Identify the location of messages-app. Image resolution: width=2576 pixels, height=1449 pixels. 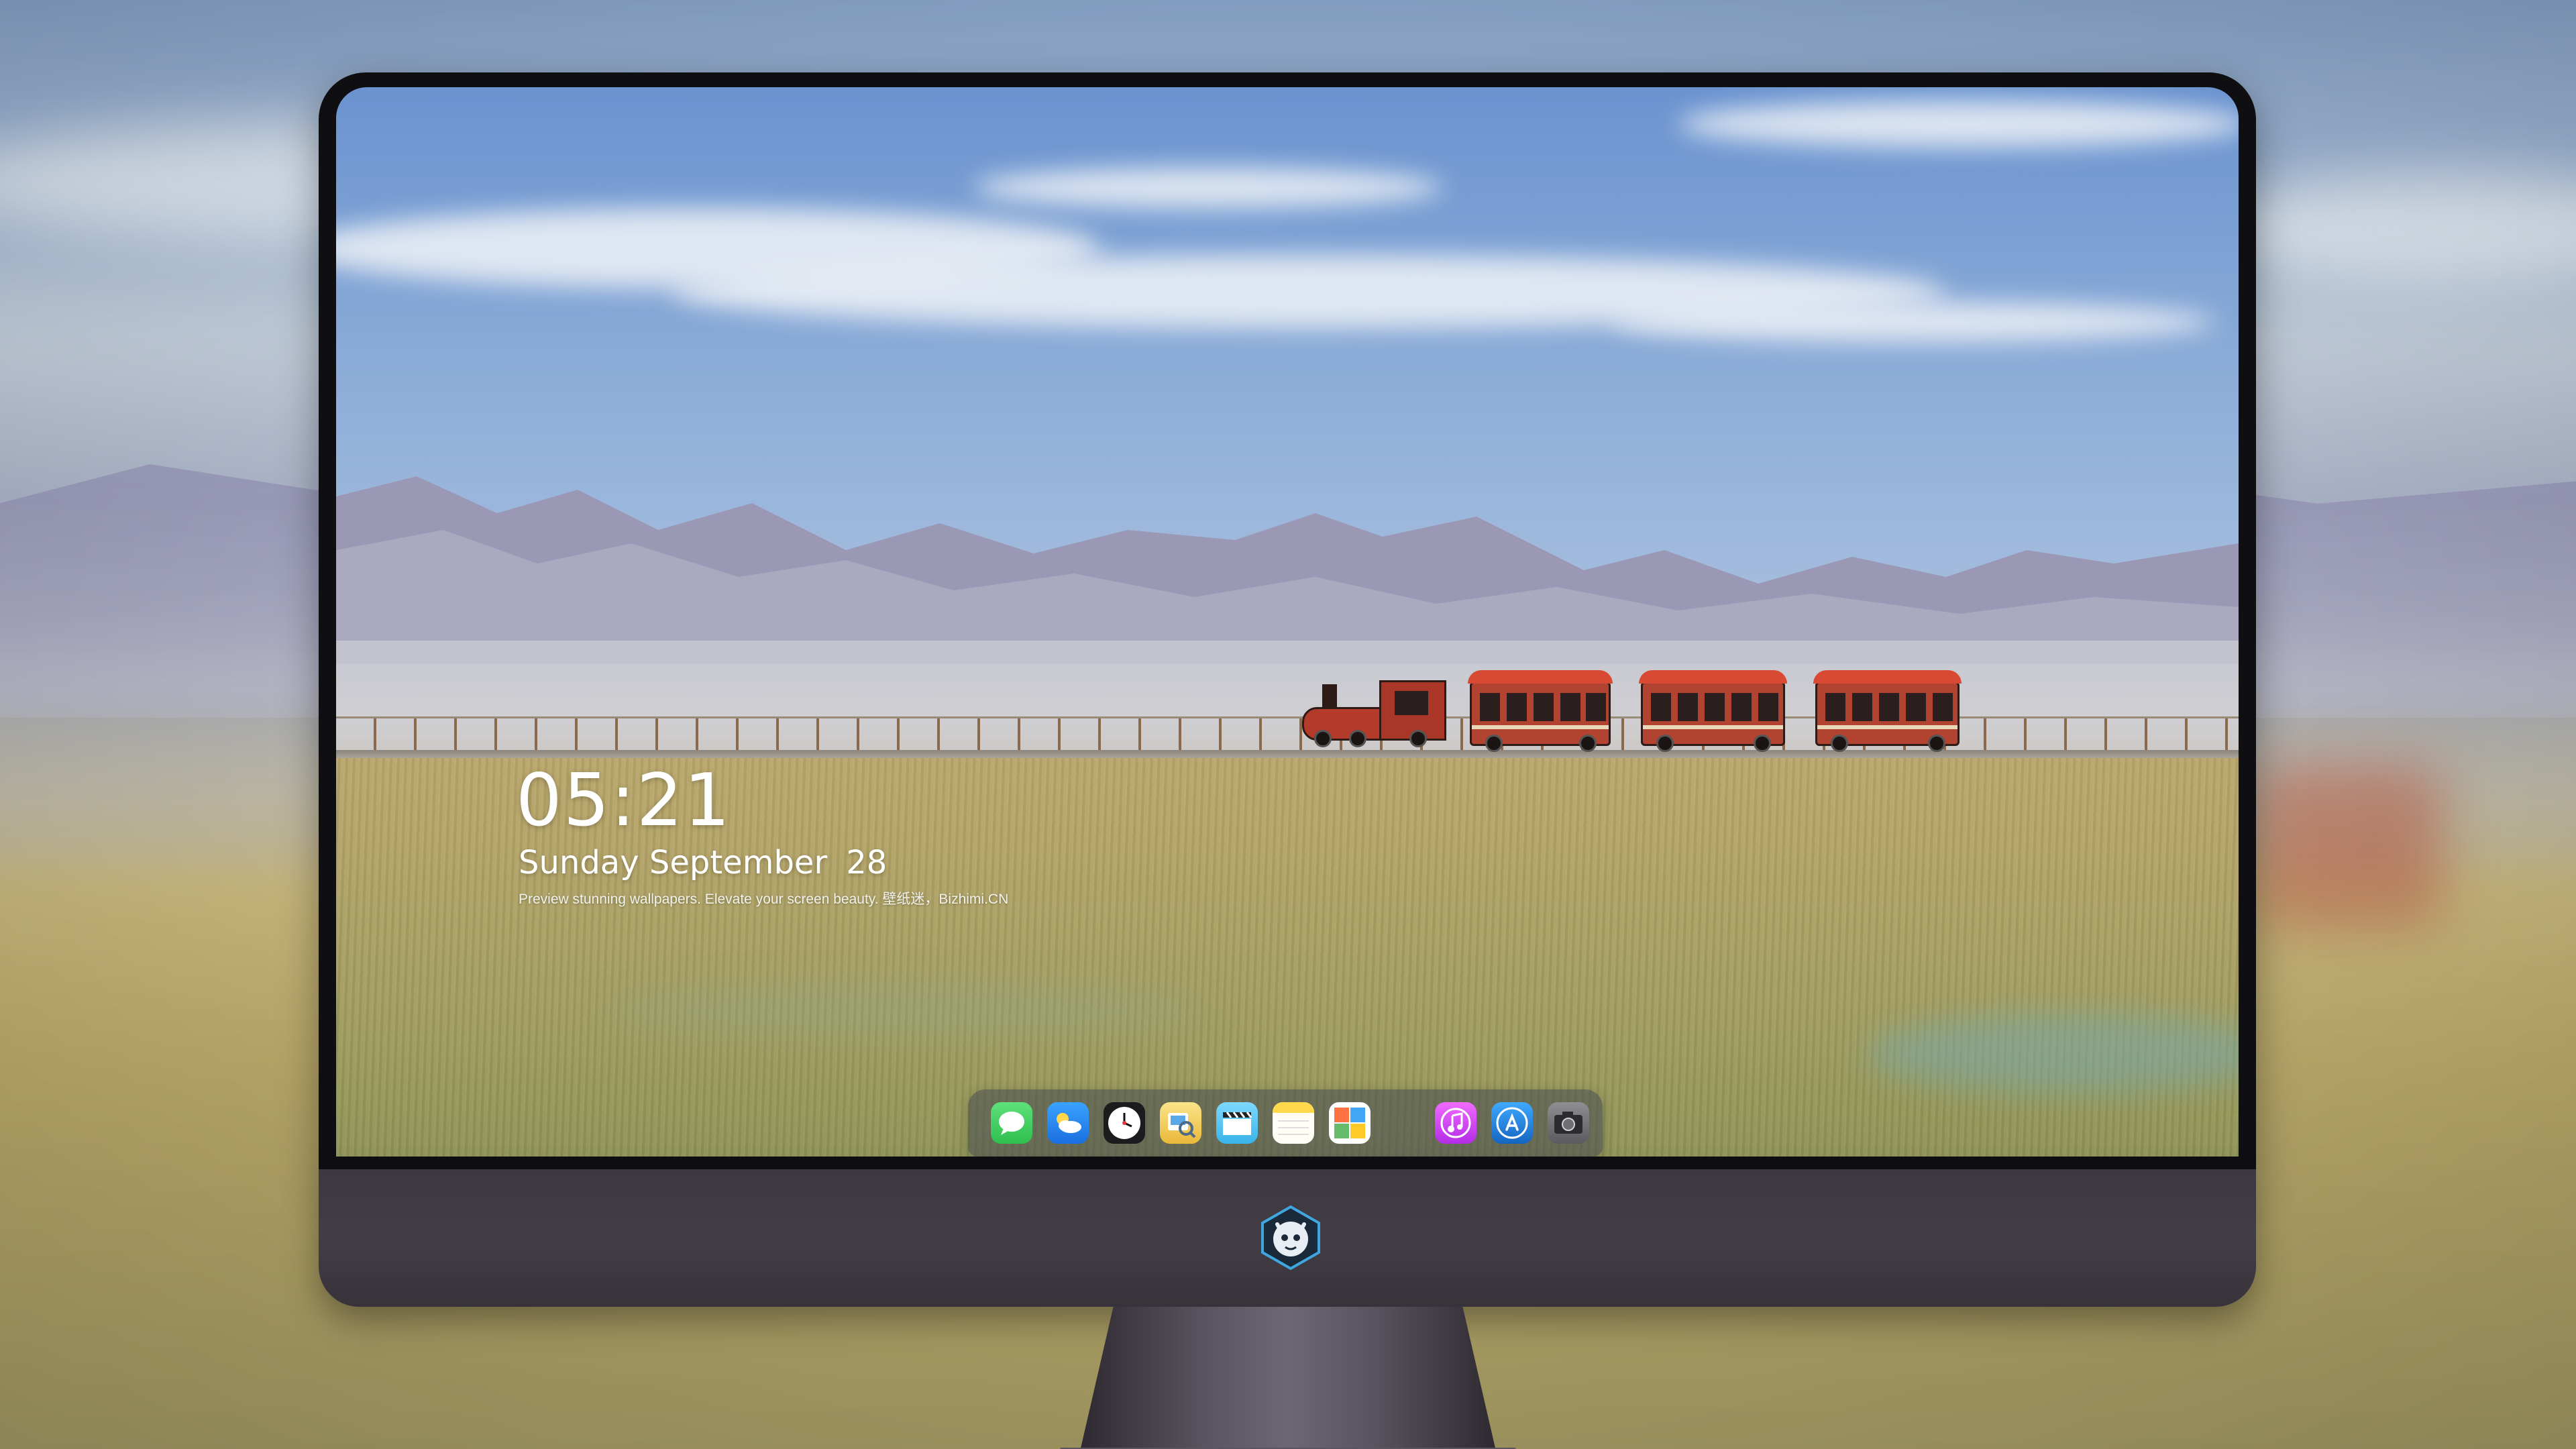
(1011, 1123).